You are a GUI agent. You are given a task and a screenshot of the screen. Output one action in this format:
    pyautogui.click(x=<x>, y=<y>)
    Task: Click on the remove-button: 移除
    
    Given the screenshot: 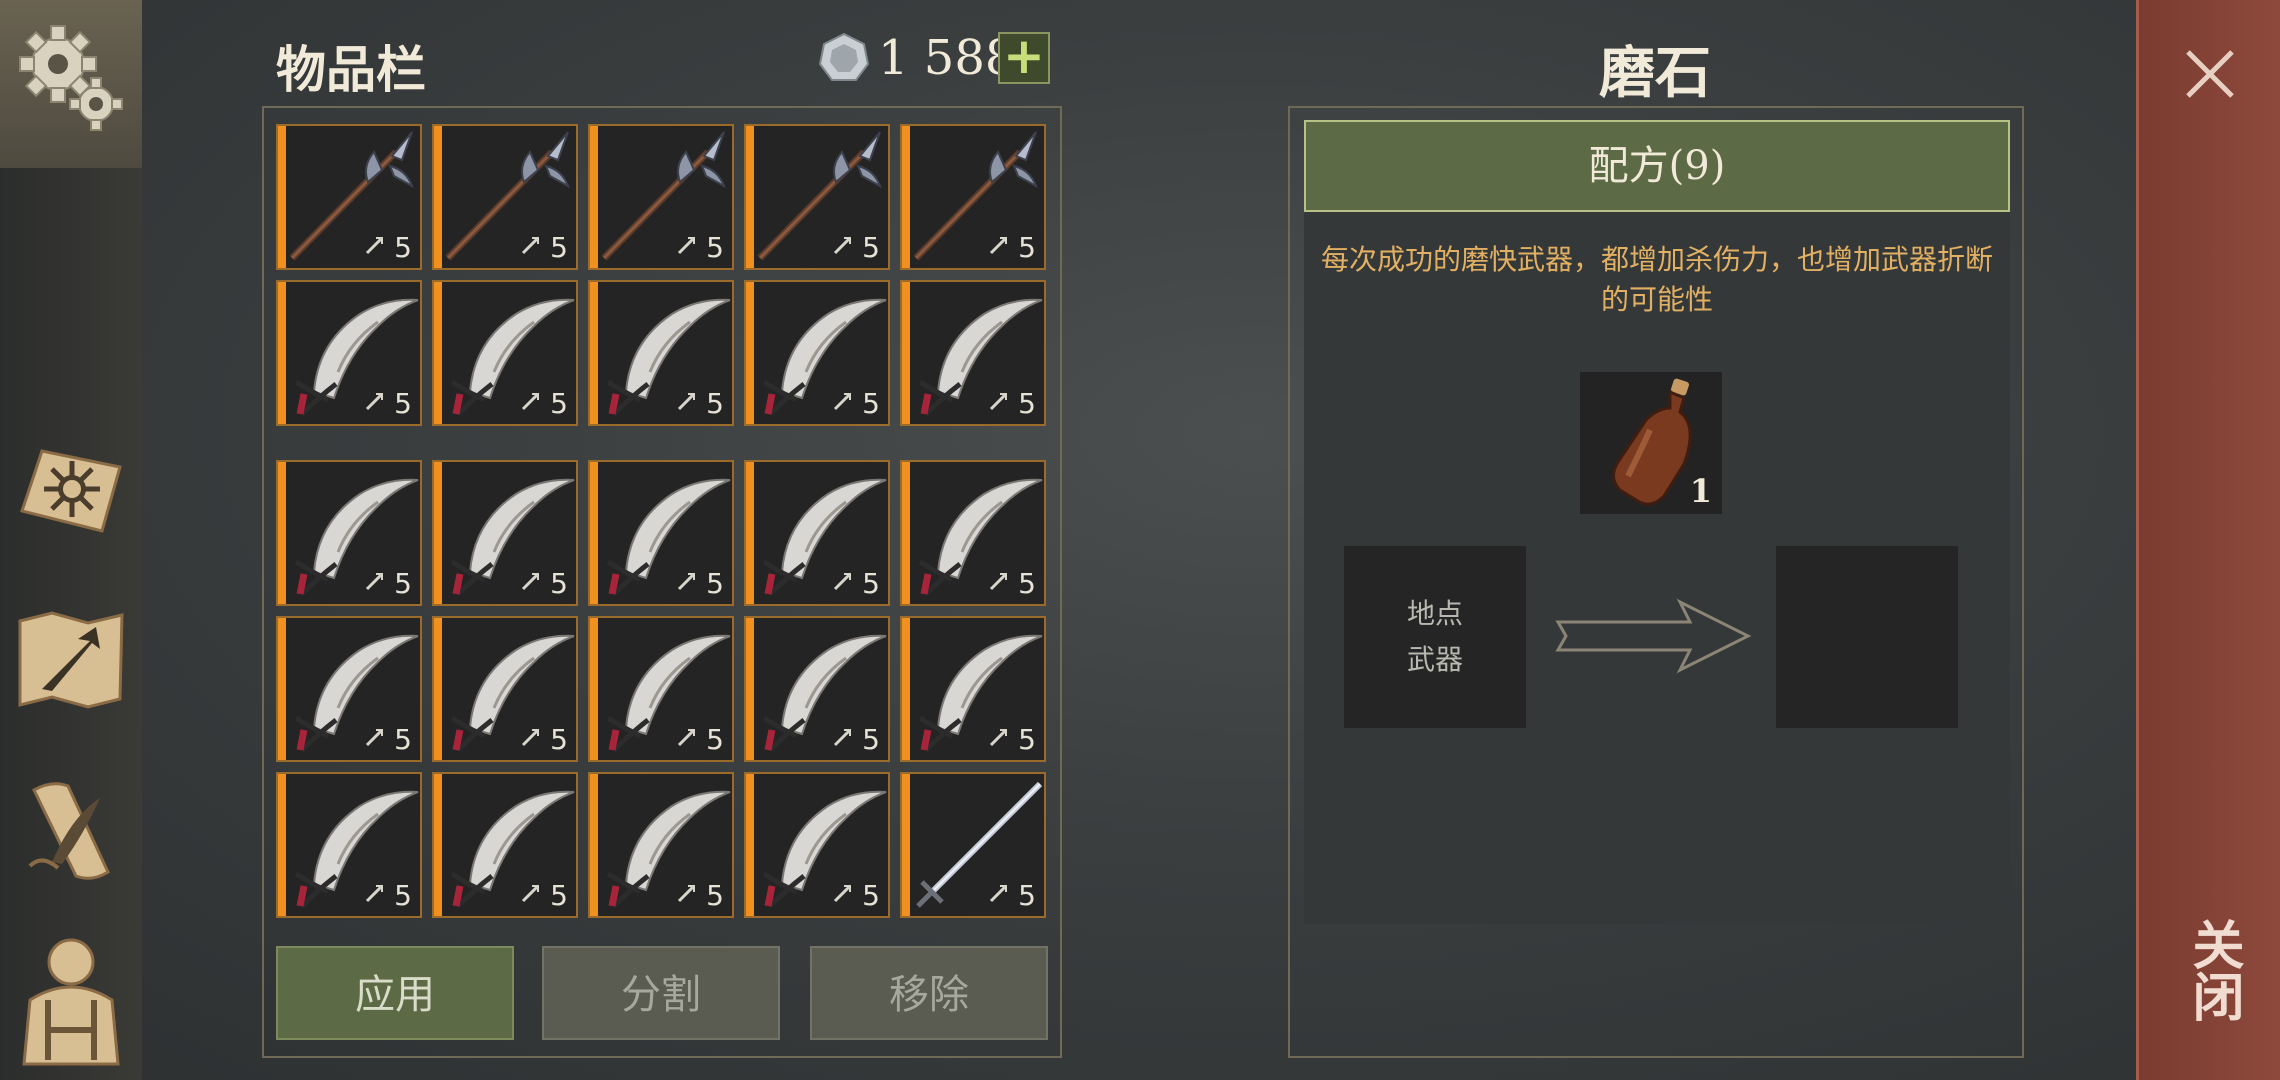 What is the action you would take?
    pyautogui.click(x=929, y=993)
    